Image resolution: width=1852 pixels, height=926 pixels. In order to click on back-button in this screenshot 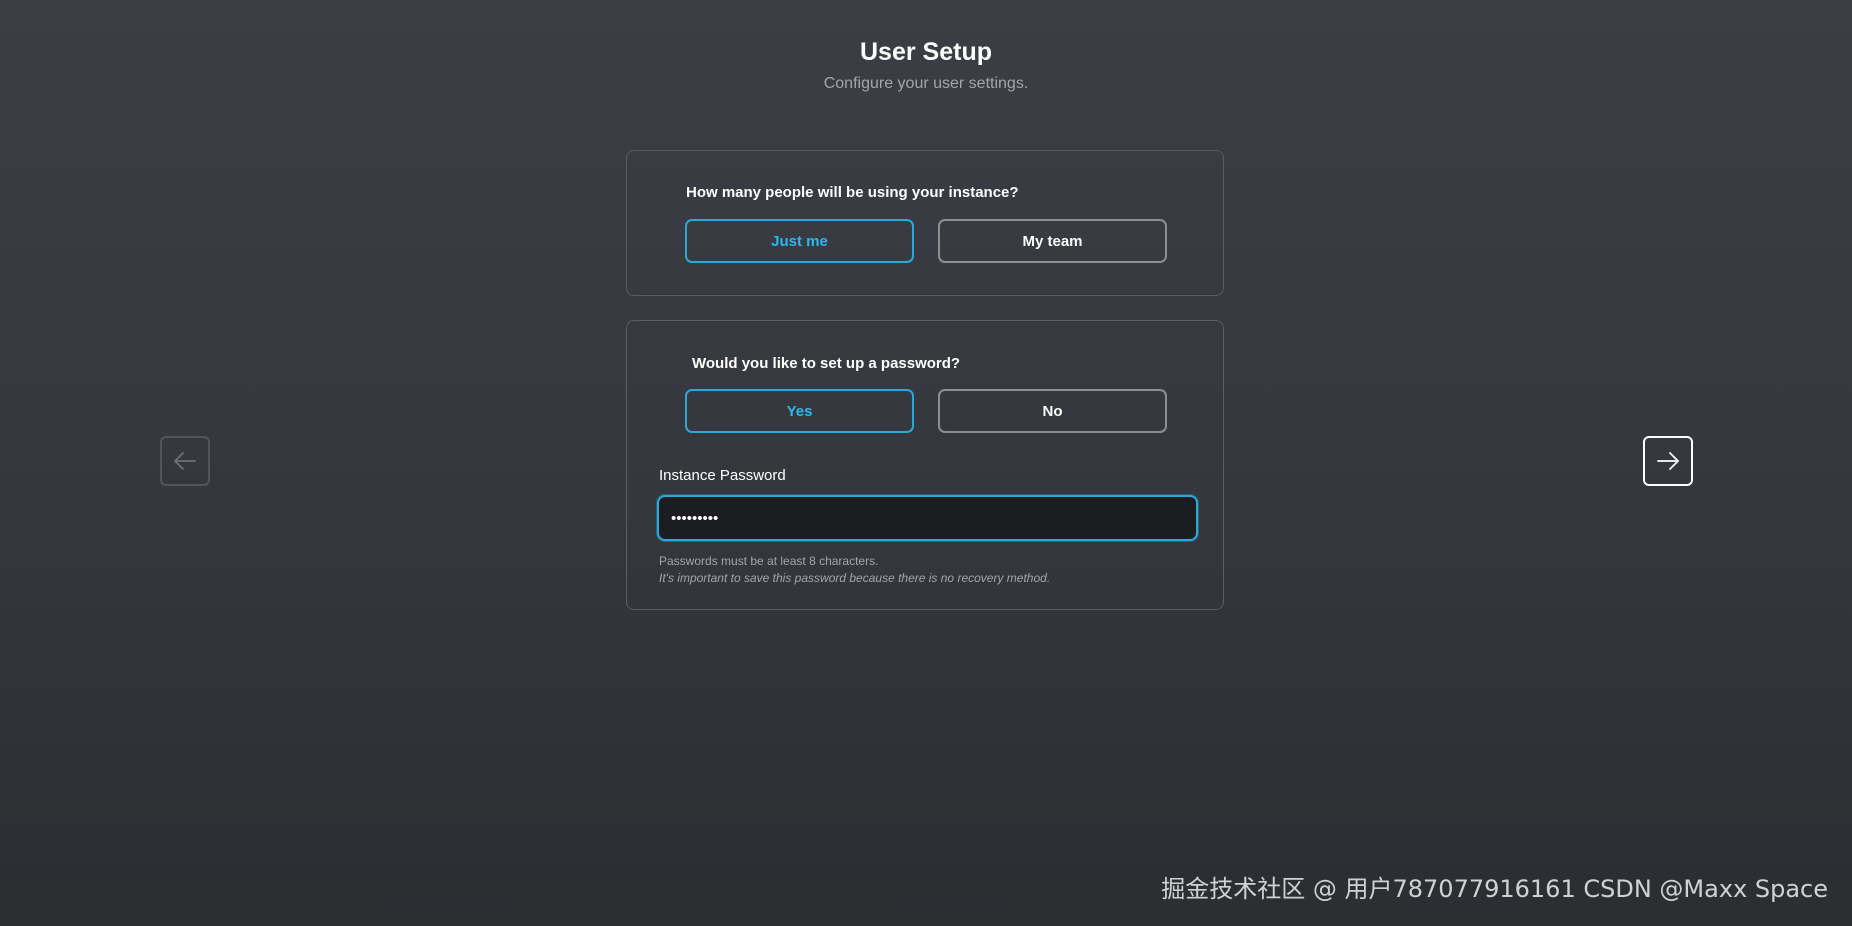, I will do `click(185, 461)`.